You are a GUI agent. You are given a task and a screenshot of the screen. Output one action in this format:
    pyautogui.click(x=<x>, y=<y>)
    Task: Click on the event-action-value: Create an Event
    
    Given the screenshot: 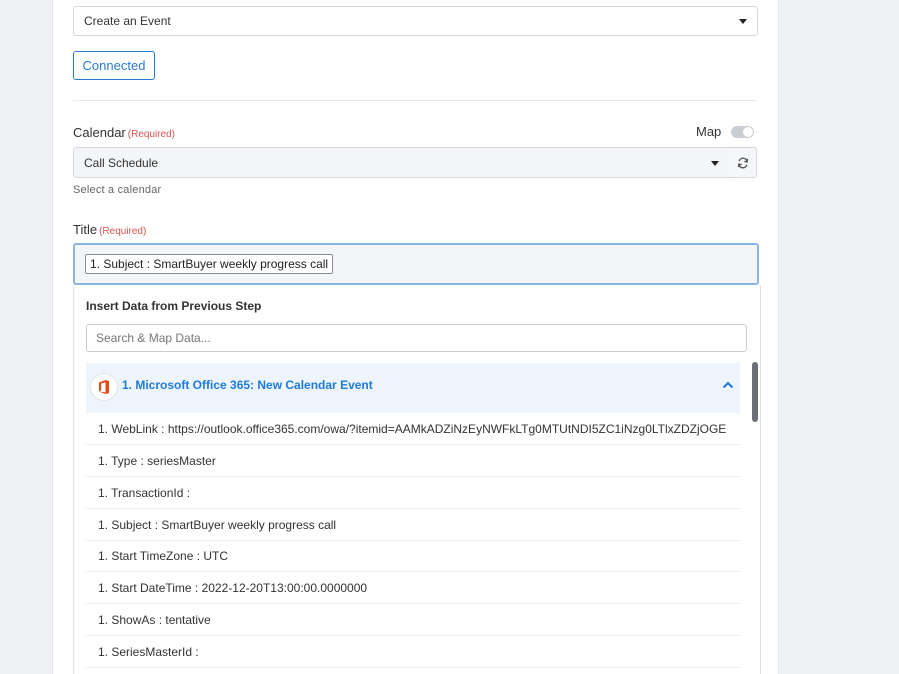 What is the action you would take?
    pyautogui.click(x=127, y=21)
    